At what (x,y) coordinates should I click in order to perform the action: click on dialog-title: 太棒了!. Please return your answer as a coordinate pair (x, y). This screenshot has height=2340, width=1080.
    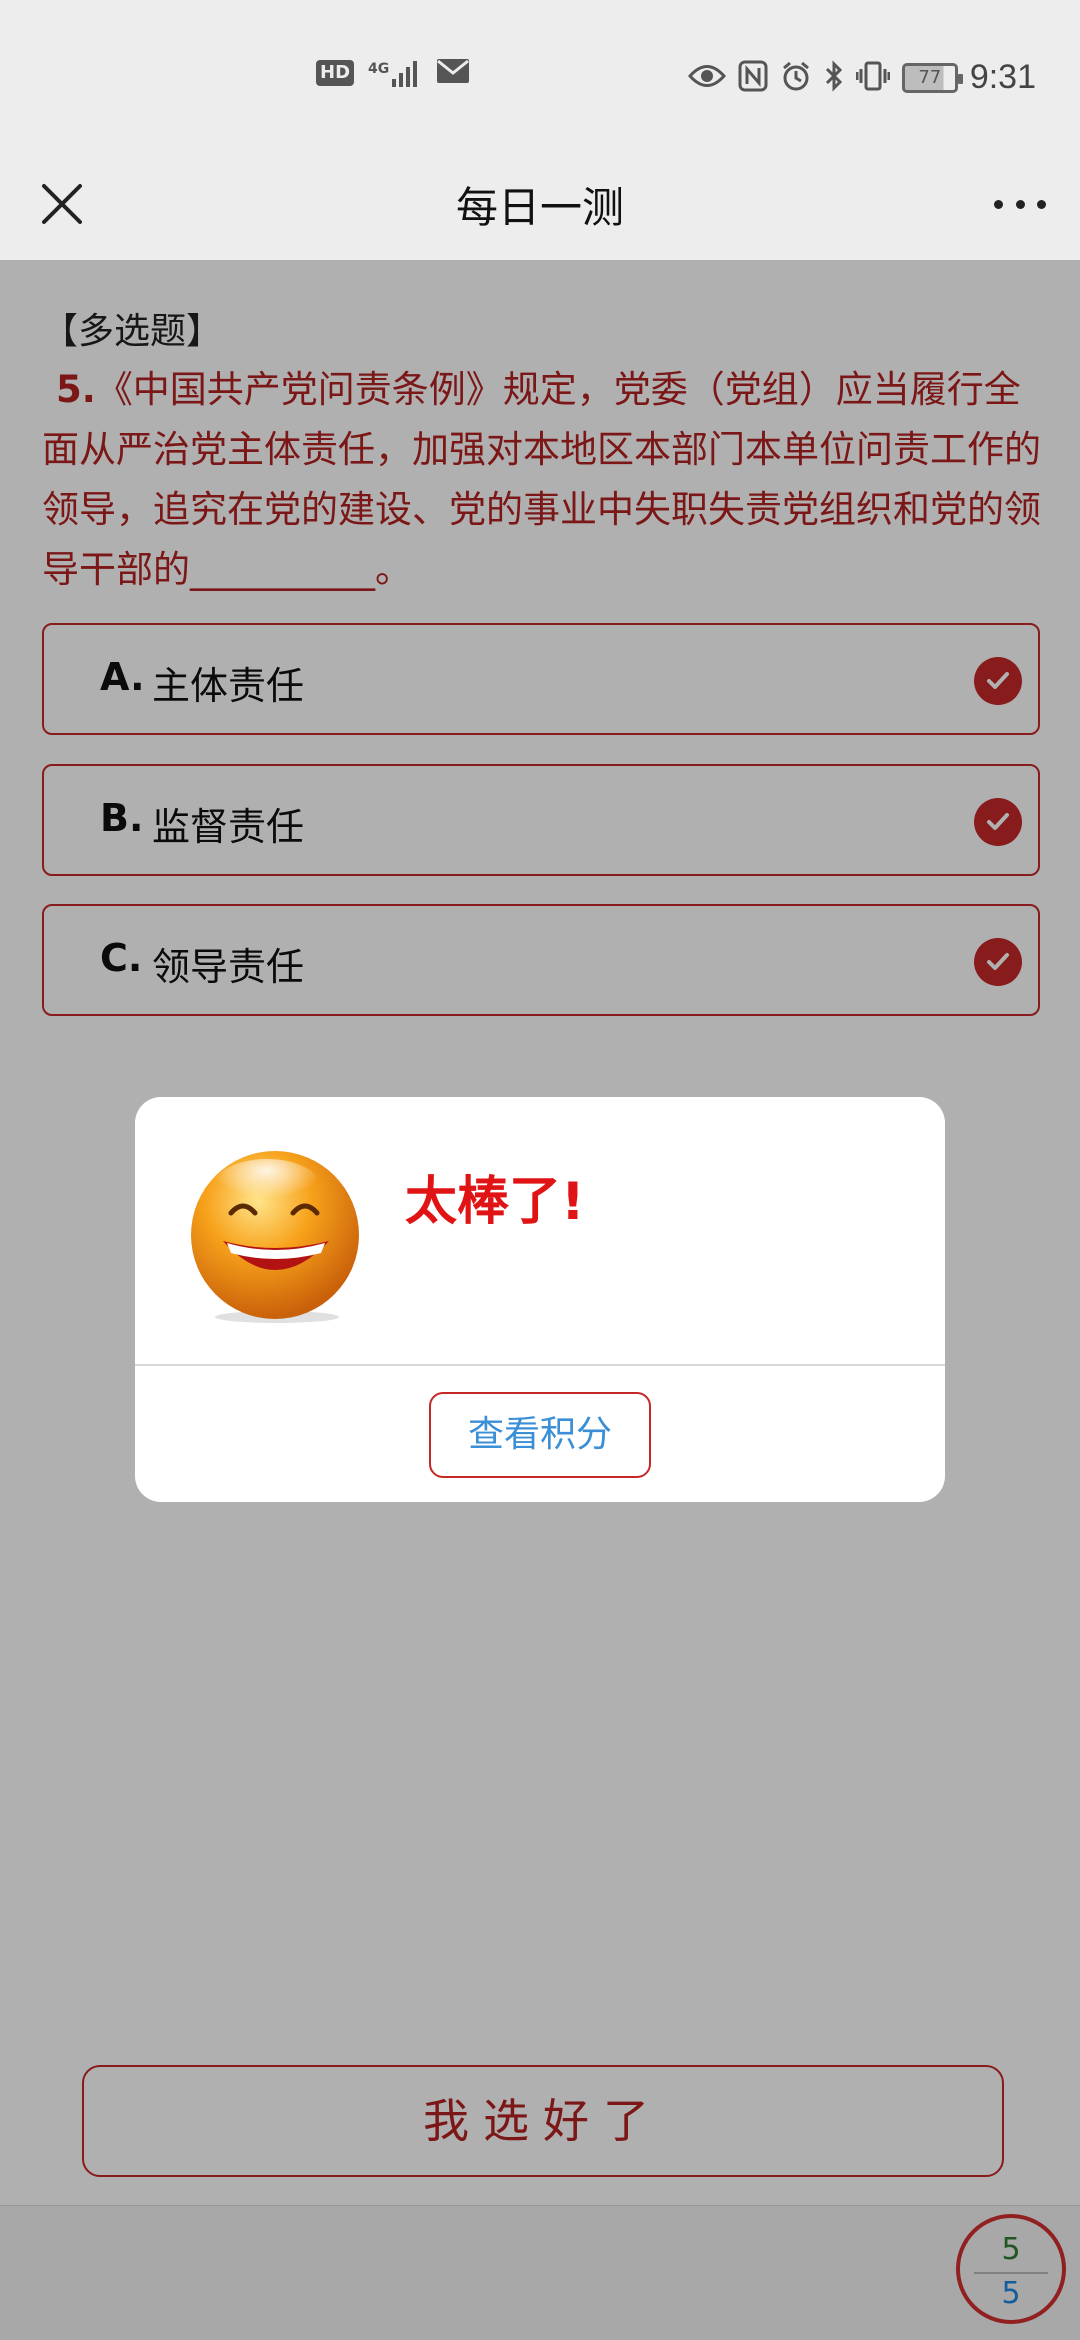
    Looking at the image, I should click on (495, 1202).